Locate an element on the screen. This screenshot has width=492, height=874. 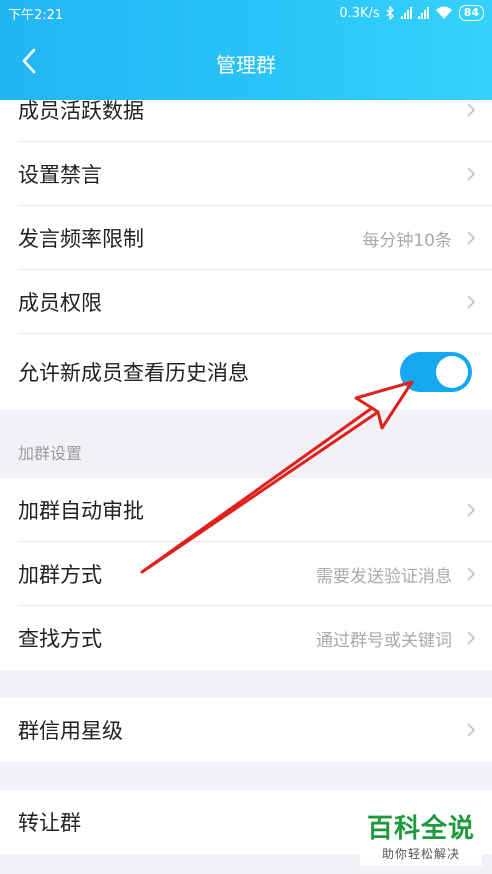
annotation-arrow is located at coordinates (277, 477).